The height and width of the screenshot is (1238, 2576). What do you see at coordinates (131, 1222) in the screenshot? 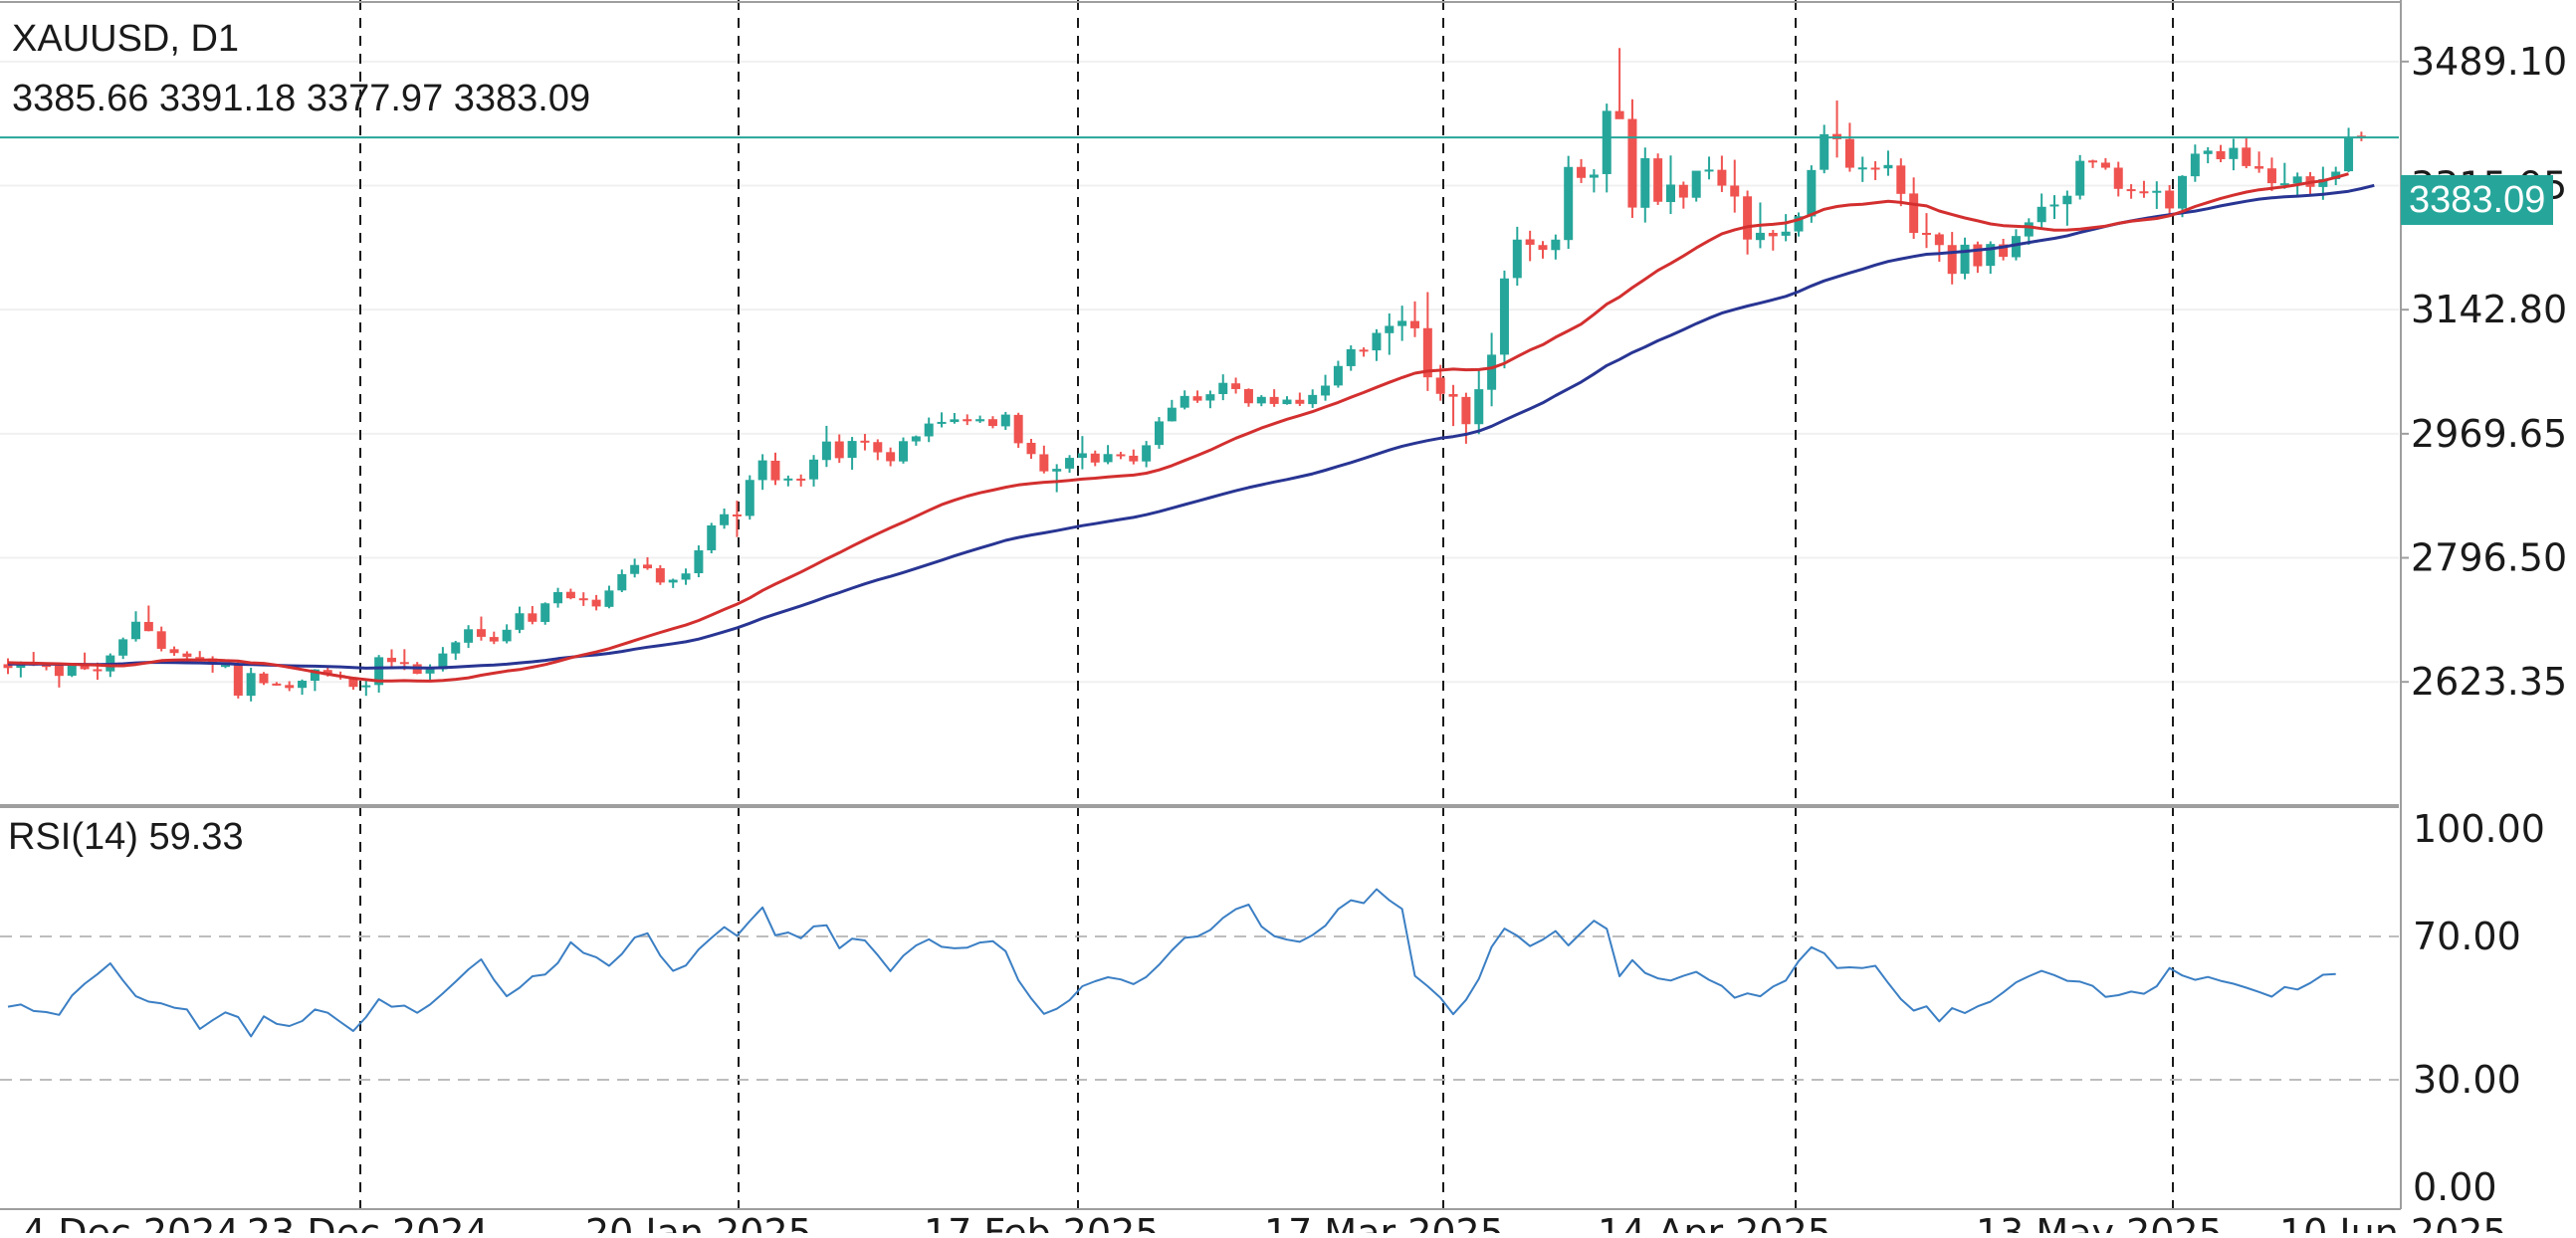
I see `date-tick-label: 4 Dec 2024` at bounding box center [131, 1222].